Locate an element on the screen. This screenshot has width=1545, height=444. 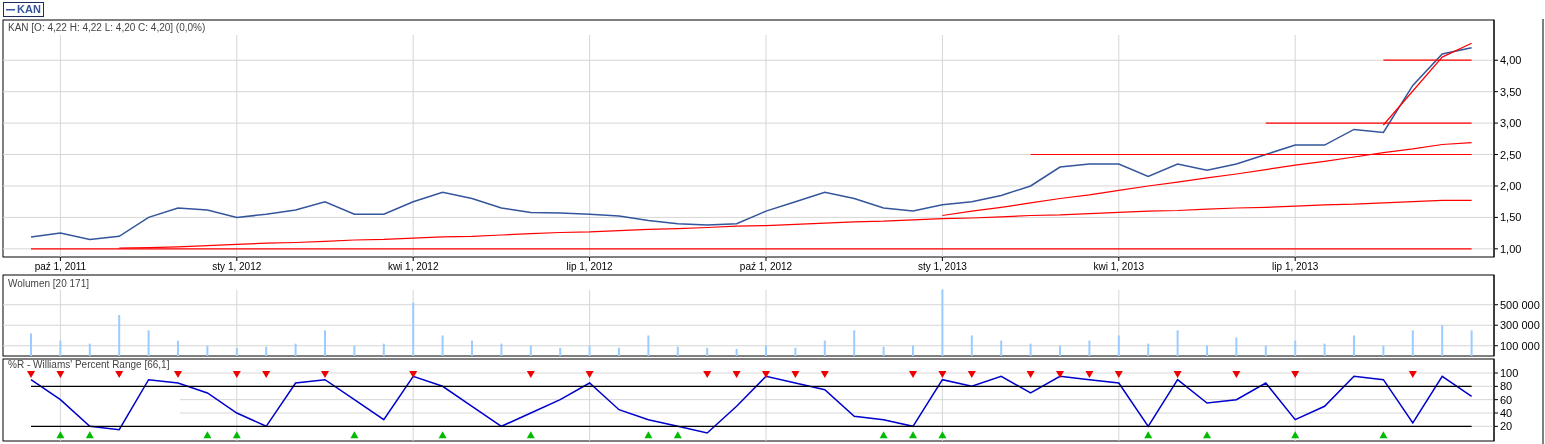
chart-title: %R - Williams' Percent Range [66,1] is located at coordinates (89, 364).